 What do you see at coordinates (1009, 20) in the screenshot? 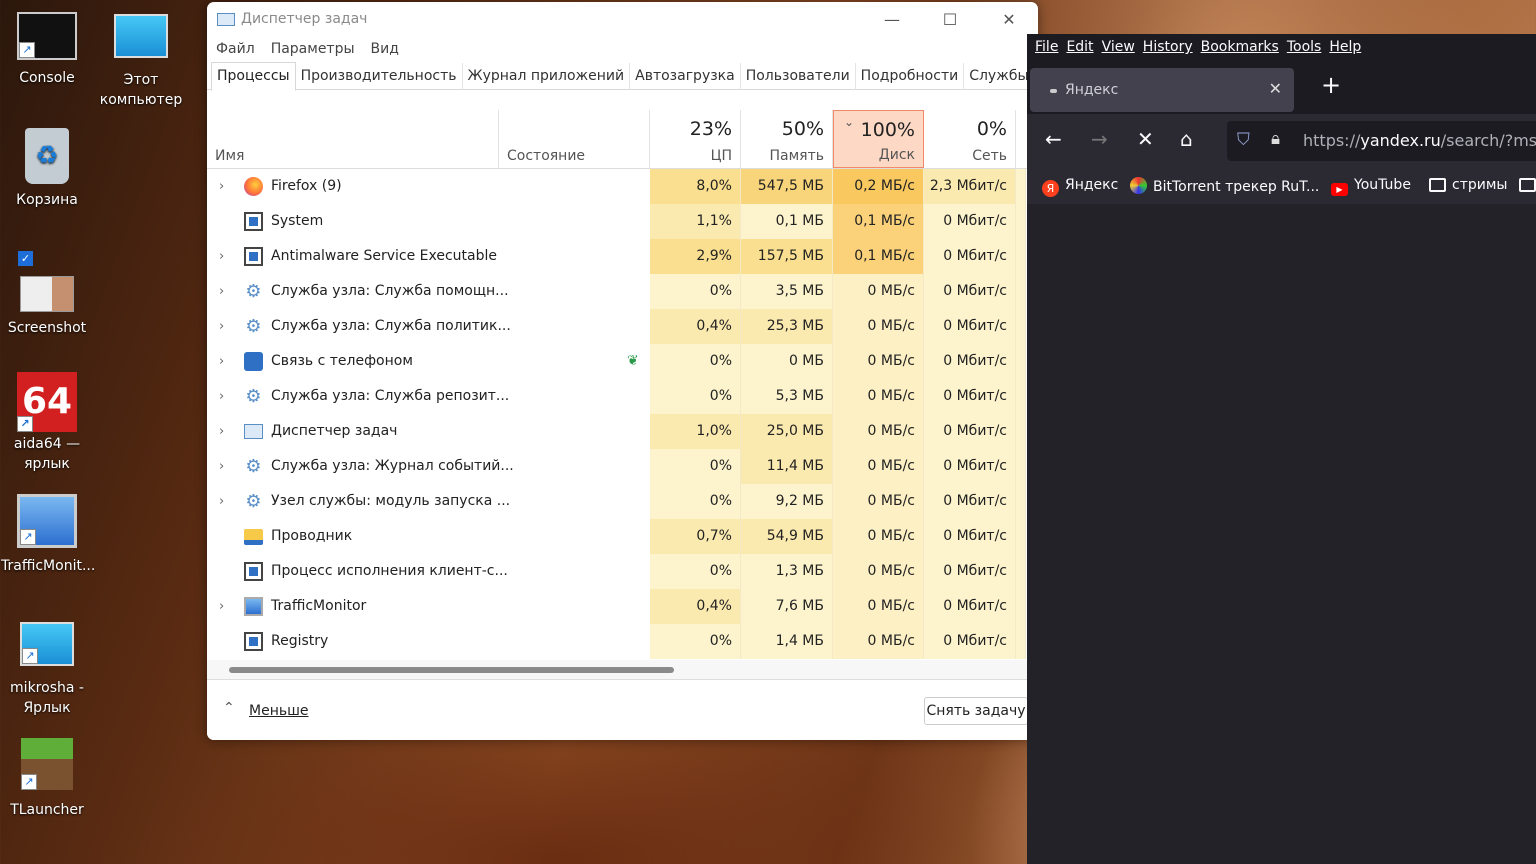
I see `close-button: ✕` at bounding box center [1009, 20].